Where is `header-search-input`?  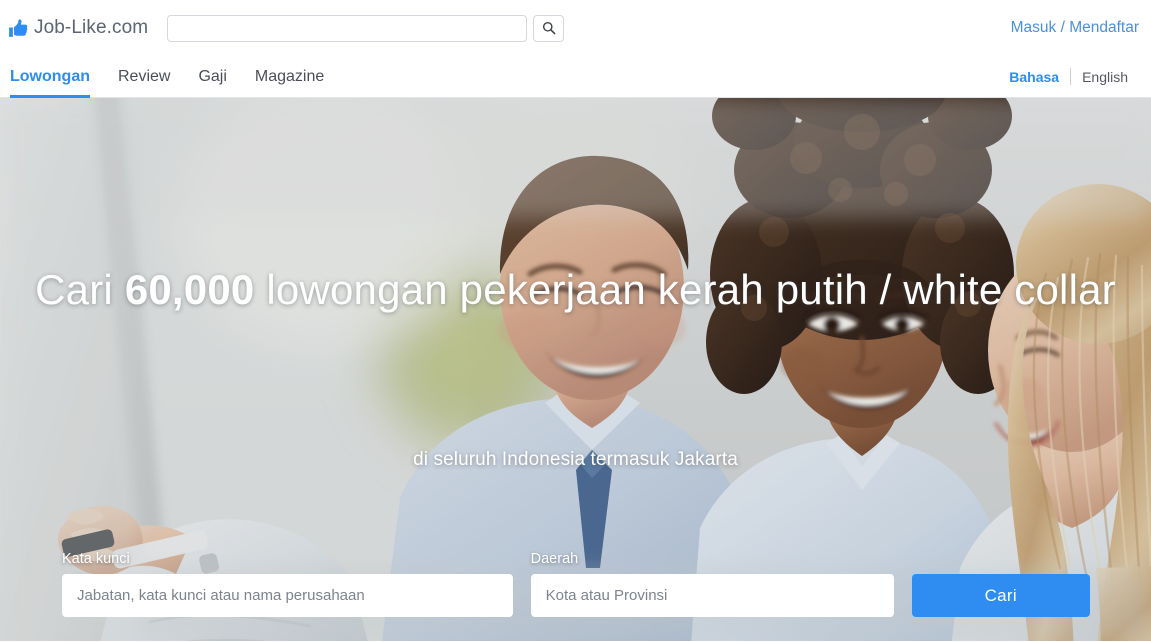 header-search-input is located at coordinates (347, 28).